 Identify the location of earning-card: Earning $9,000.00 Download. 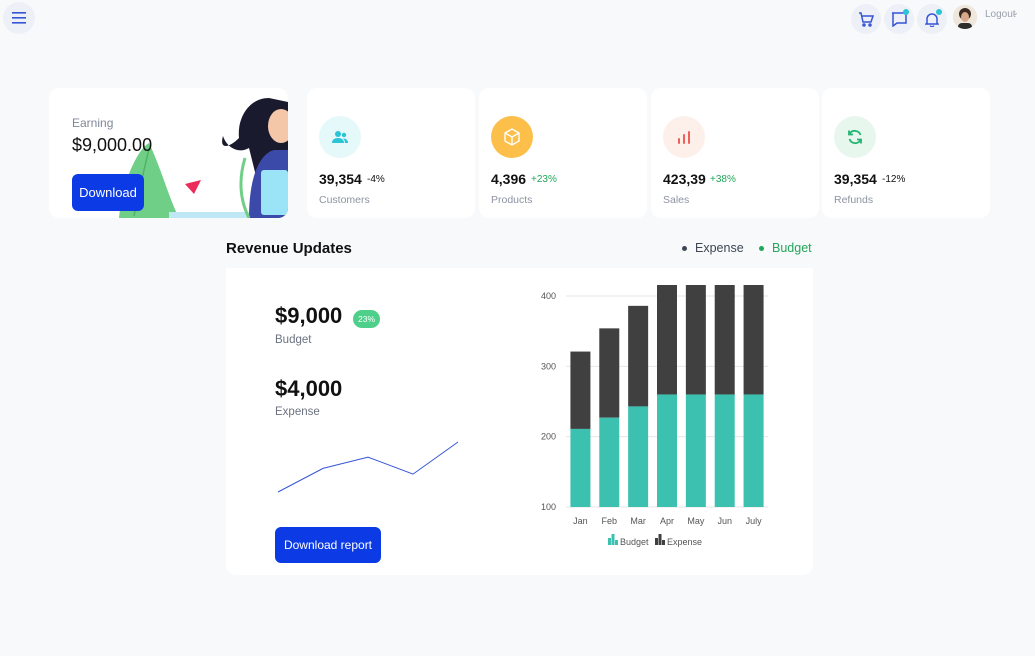
(168, 153).